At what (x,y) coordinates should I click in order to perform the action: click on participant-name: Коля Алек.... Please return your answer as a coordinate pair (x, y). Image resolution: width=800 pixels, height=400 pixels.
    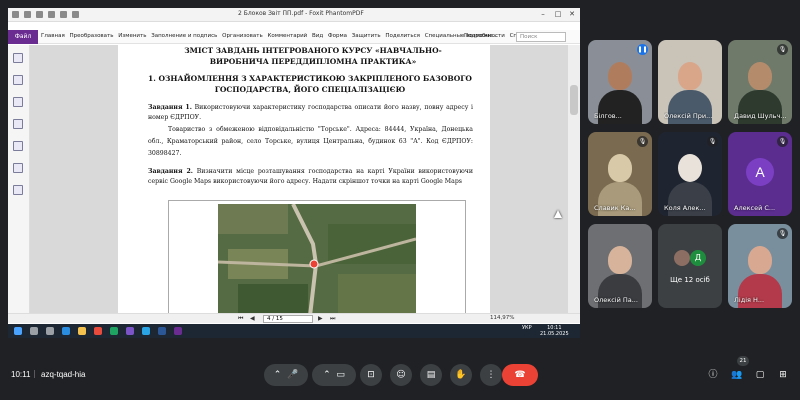
    Looking at the image, I should click on (685, 208).